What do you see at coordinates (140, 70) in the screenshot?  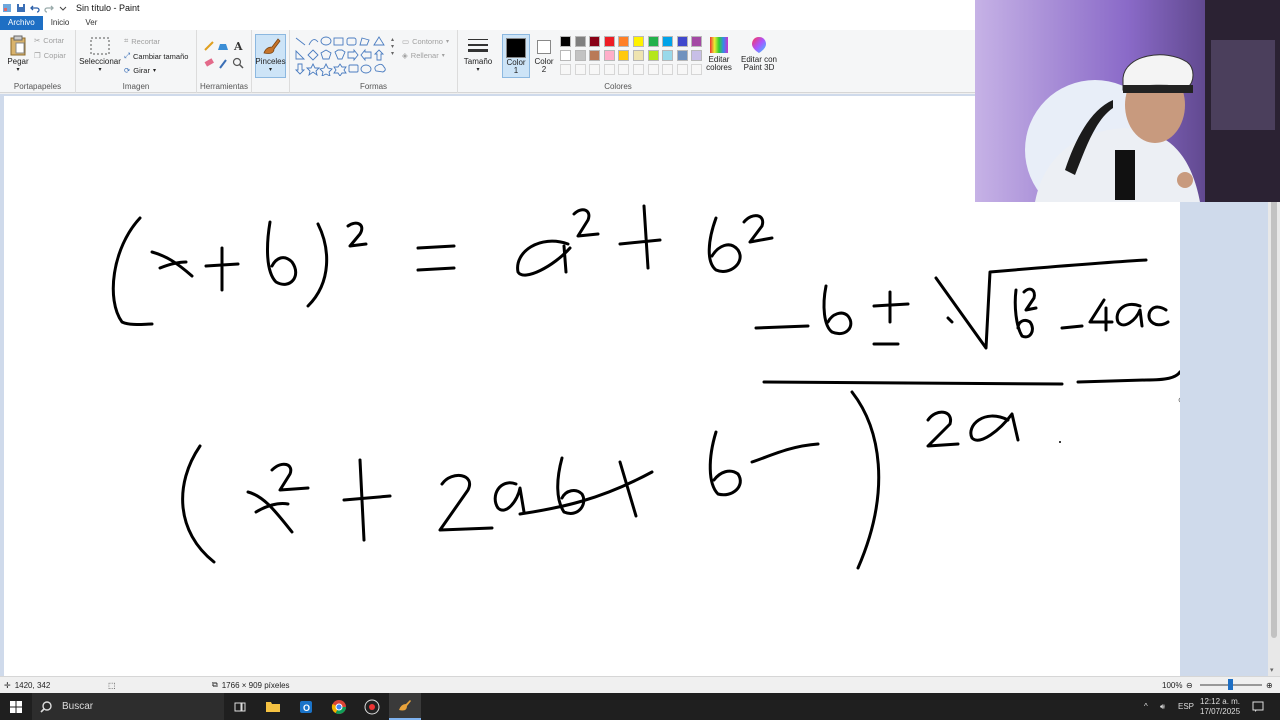 I see `rotate-button: ⟳ Girar ▾` at bounding box center [140, 70].